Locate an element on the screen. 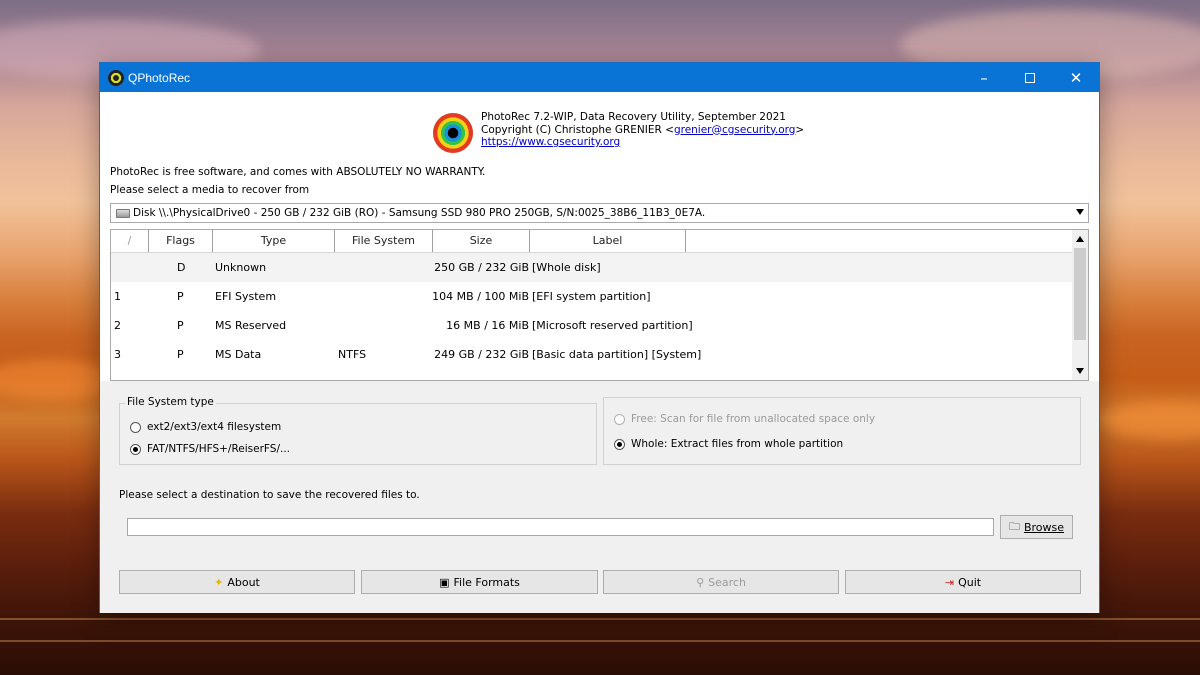  column-header-size: Size is located at coordinates (481, 241).